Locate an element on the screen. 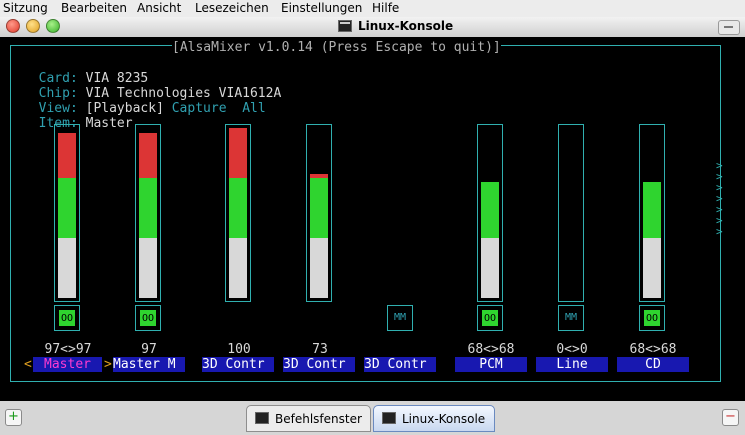 The height and width of the screenshot is (435, 745). volume-bar-master-mono is located at coordinates (148, 213).